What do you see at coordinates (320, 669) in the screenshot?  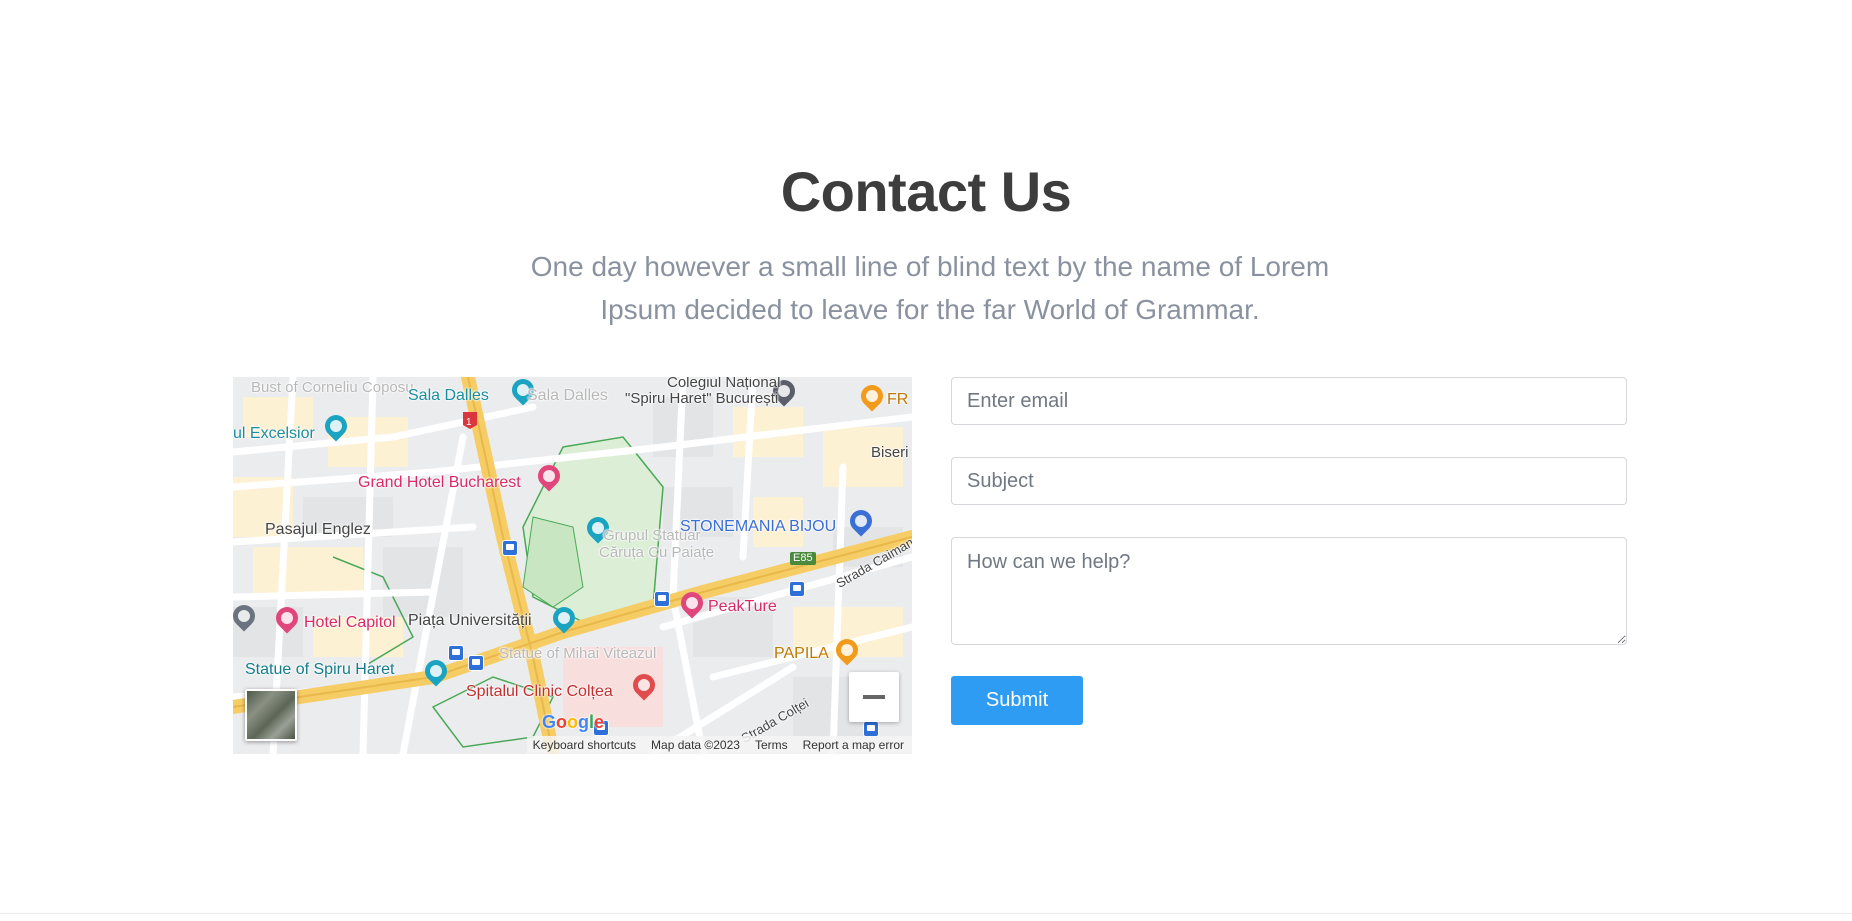 I see `map-label: Statue of Spiru Haret` at bounding box center [320, 669].